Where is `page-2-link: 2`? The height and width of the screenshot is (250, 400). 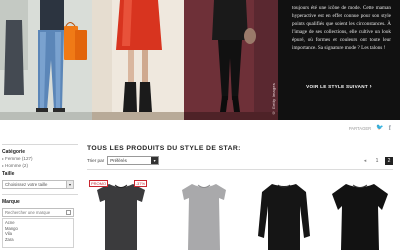
page-2-link: 2 is located at coordinates (389, 161).